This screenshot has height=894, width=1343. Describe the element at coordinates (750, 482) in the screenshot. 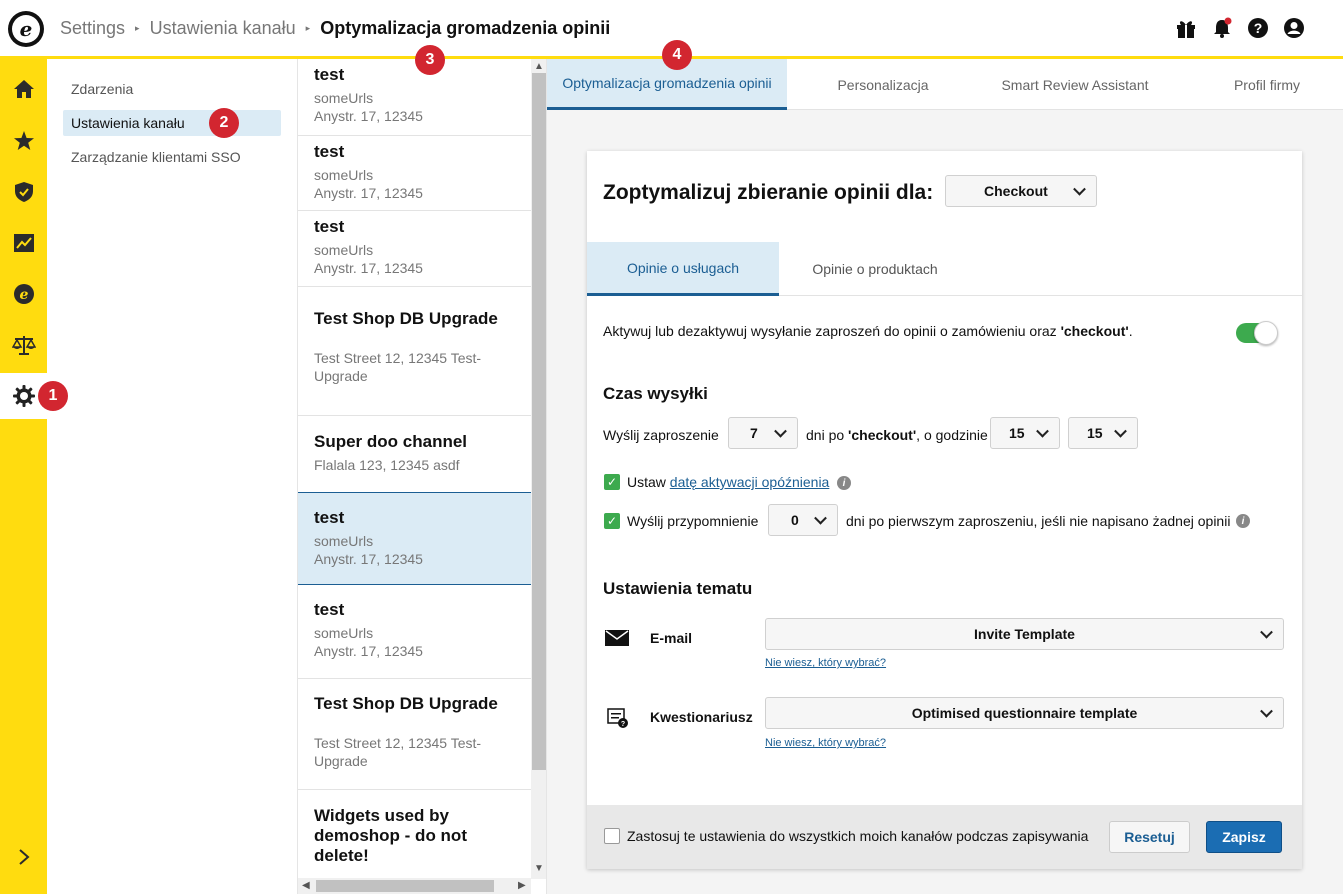

I see `delay-activation-link: datę aktywacji opóźnienia` at that location.